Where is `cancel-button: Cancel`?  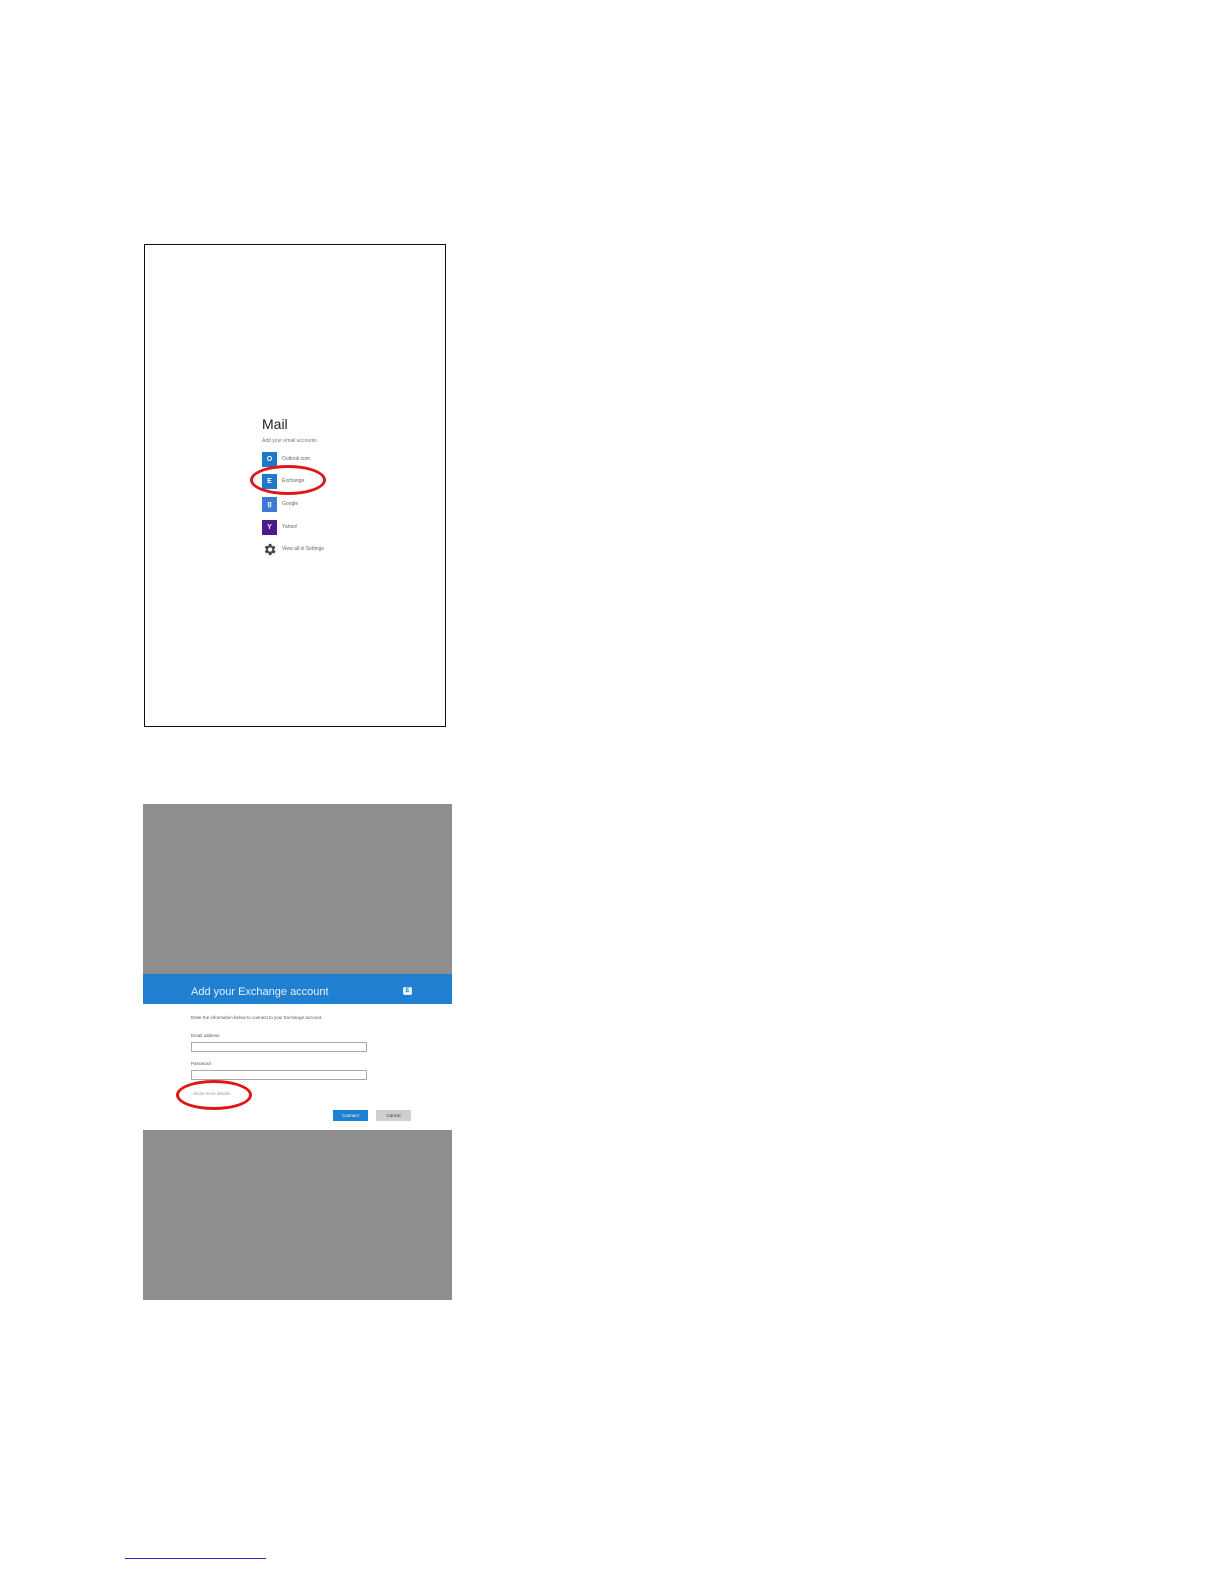
cancel-button: Cancel is located at coordinates (393, 1115).